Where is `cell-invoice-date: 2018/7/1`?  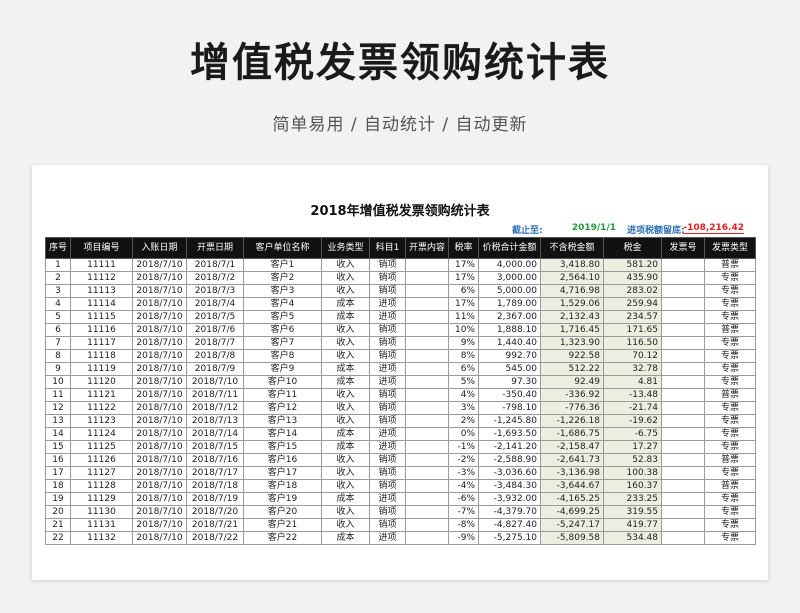
cell-invoice-date: 2018/7/1 is located at coordinates (215, 265).